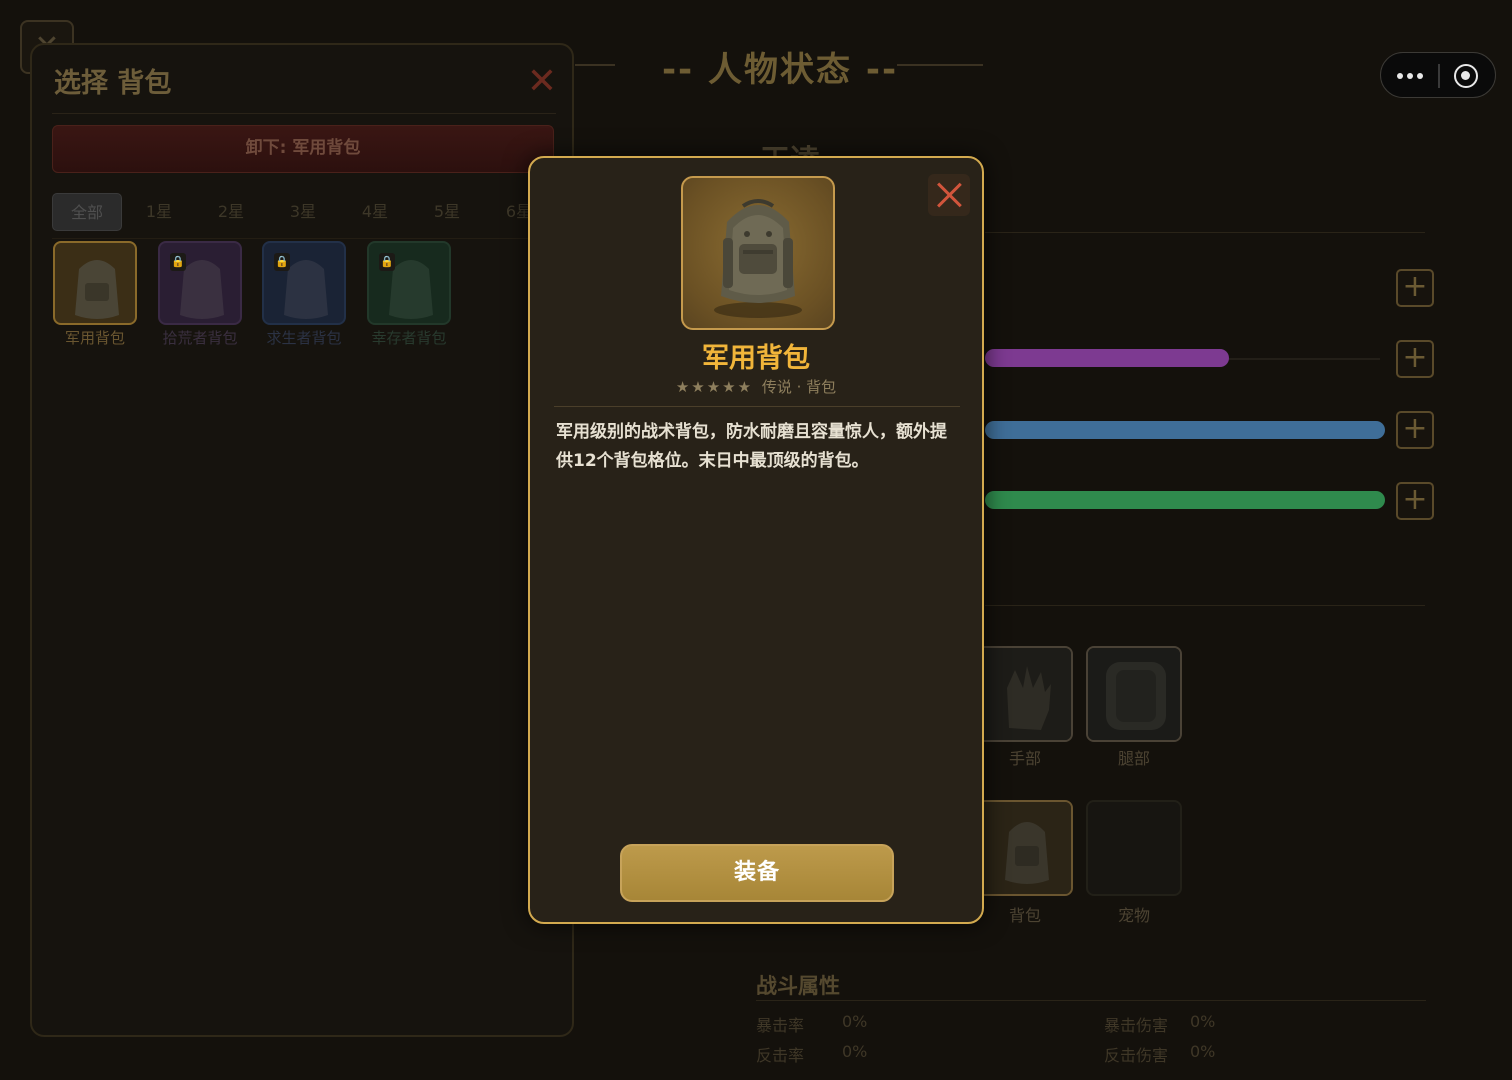  I want to click on item-name: 军用背包, so click(756, 358).